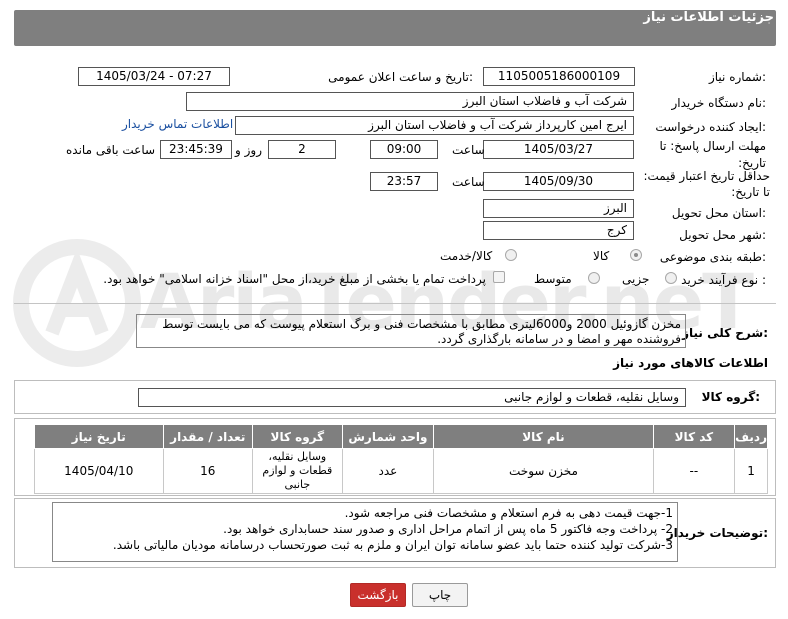  What do you see at coordinates (558, 149) in the screenshot?
I see `reply-deadline-date-field: 1405/03/27` at bounding box center [558, 149].